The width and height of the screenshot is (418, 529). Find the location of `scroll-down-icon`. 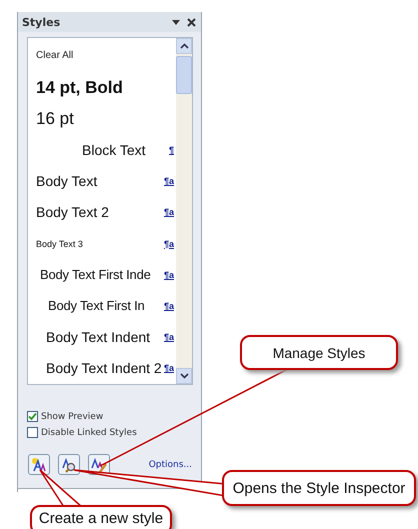

scroll-down-icon is located at coordinates (184, 376).